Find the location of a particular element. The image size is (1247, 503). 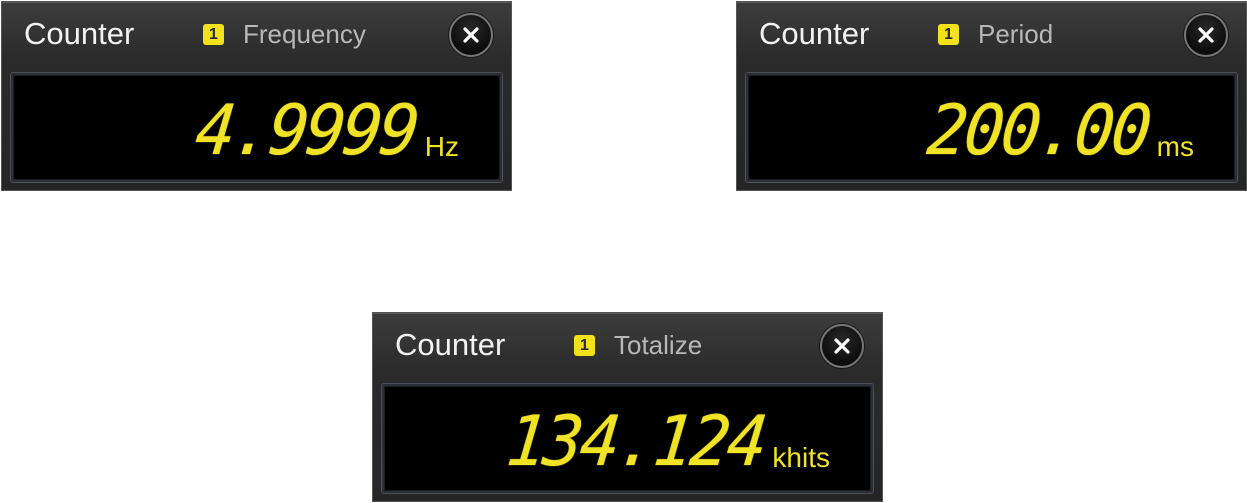

readout-unit: khits is located at coordinates (801, 457).